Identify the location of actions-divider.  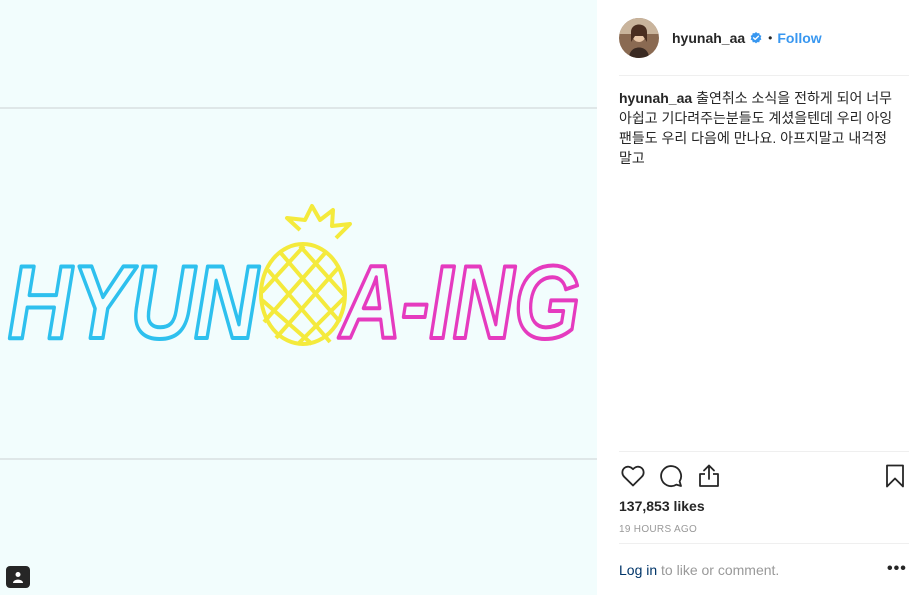
(764, 451).